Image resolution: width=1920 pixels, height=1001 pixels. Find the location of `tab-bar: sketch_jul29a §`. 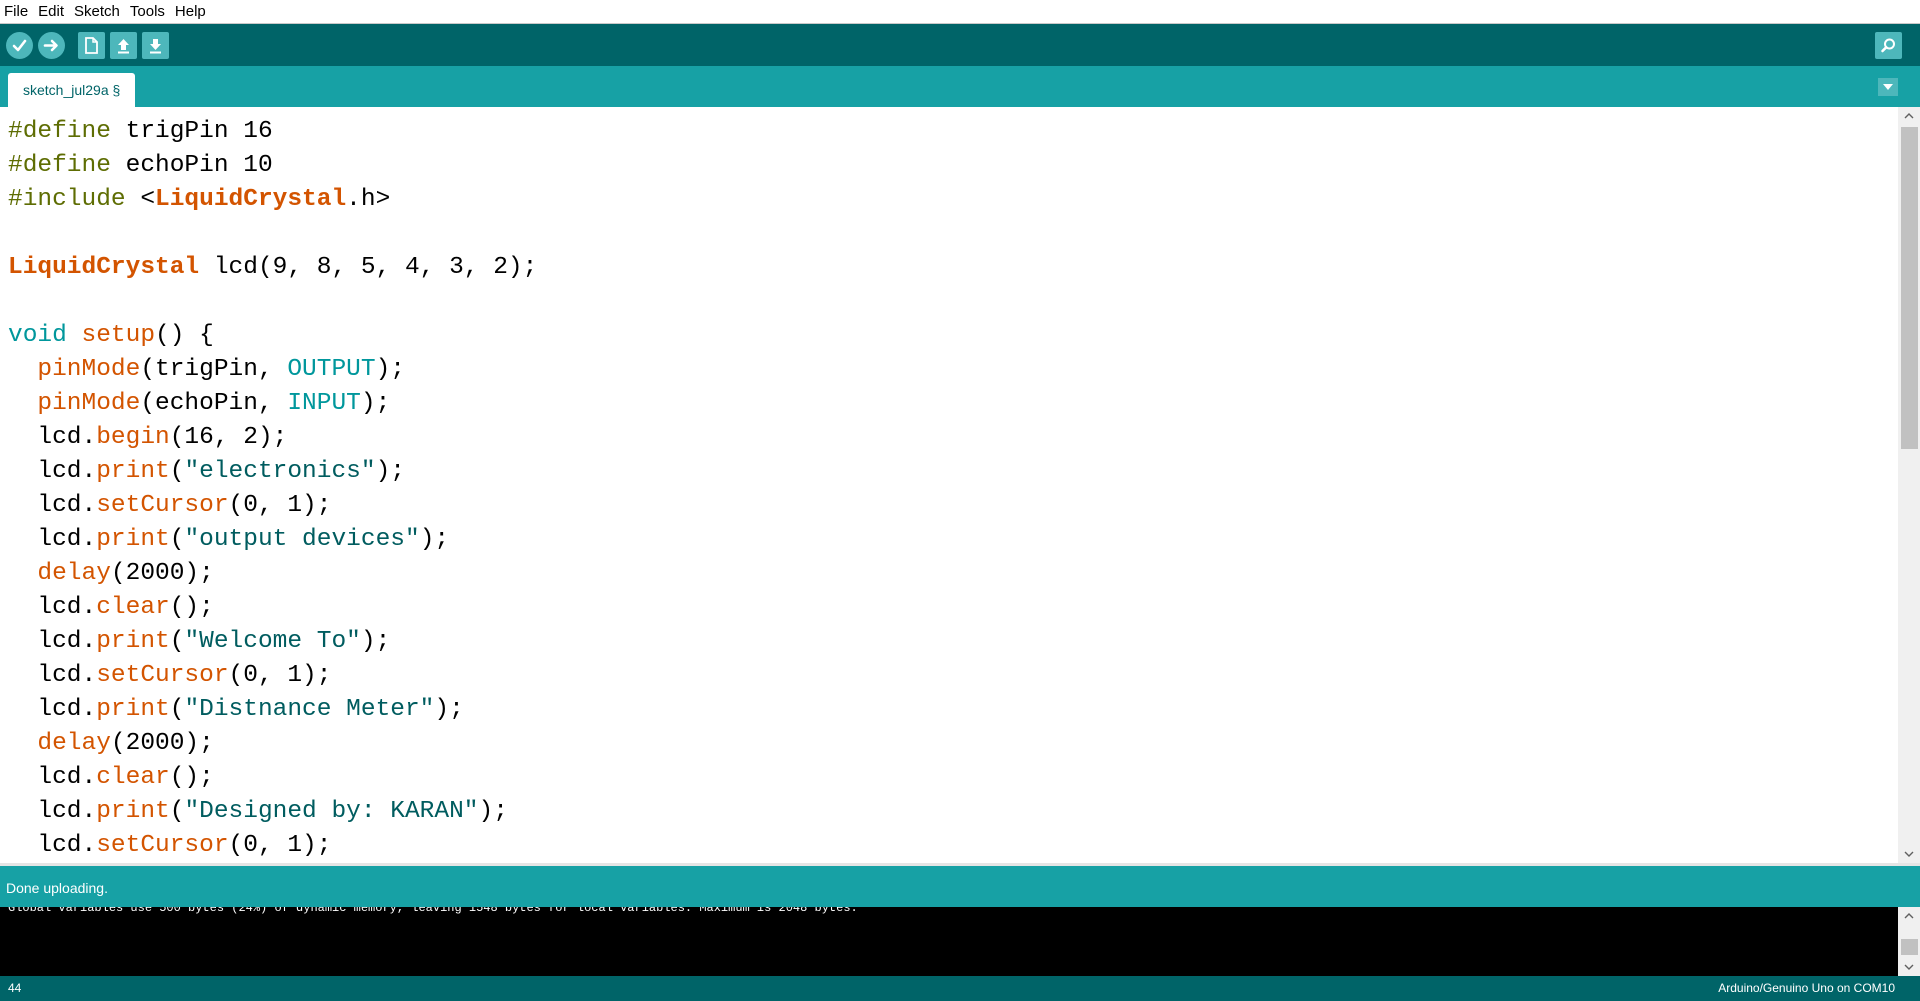

tab-bar: sketch_jul29a § is located at coordinates (960, 86).